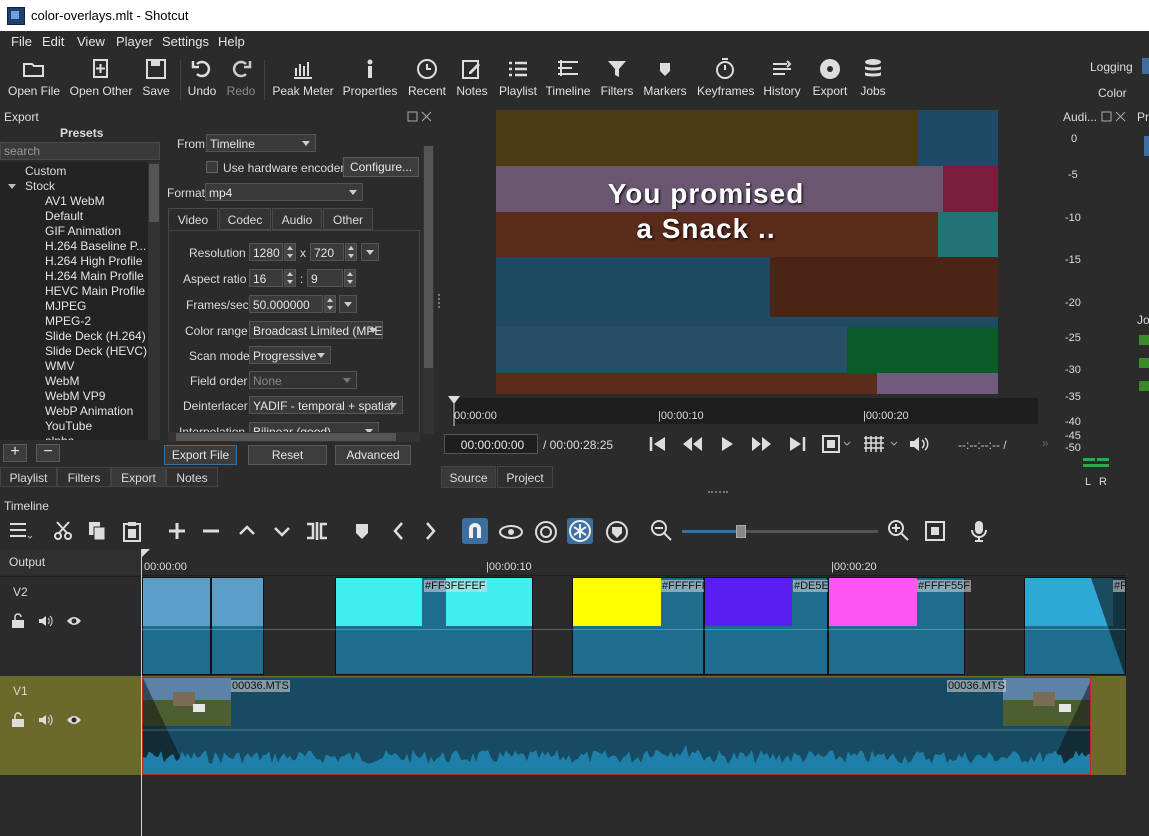  I want to click on mute-icon, so click(46, 720).